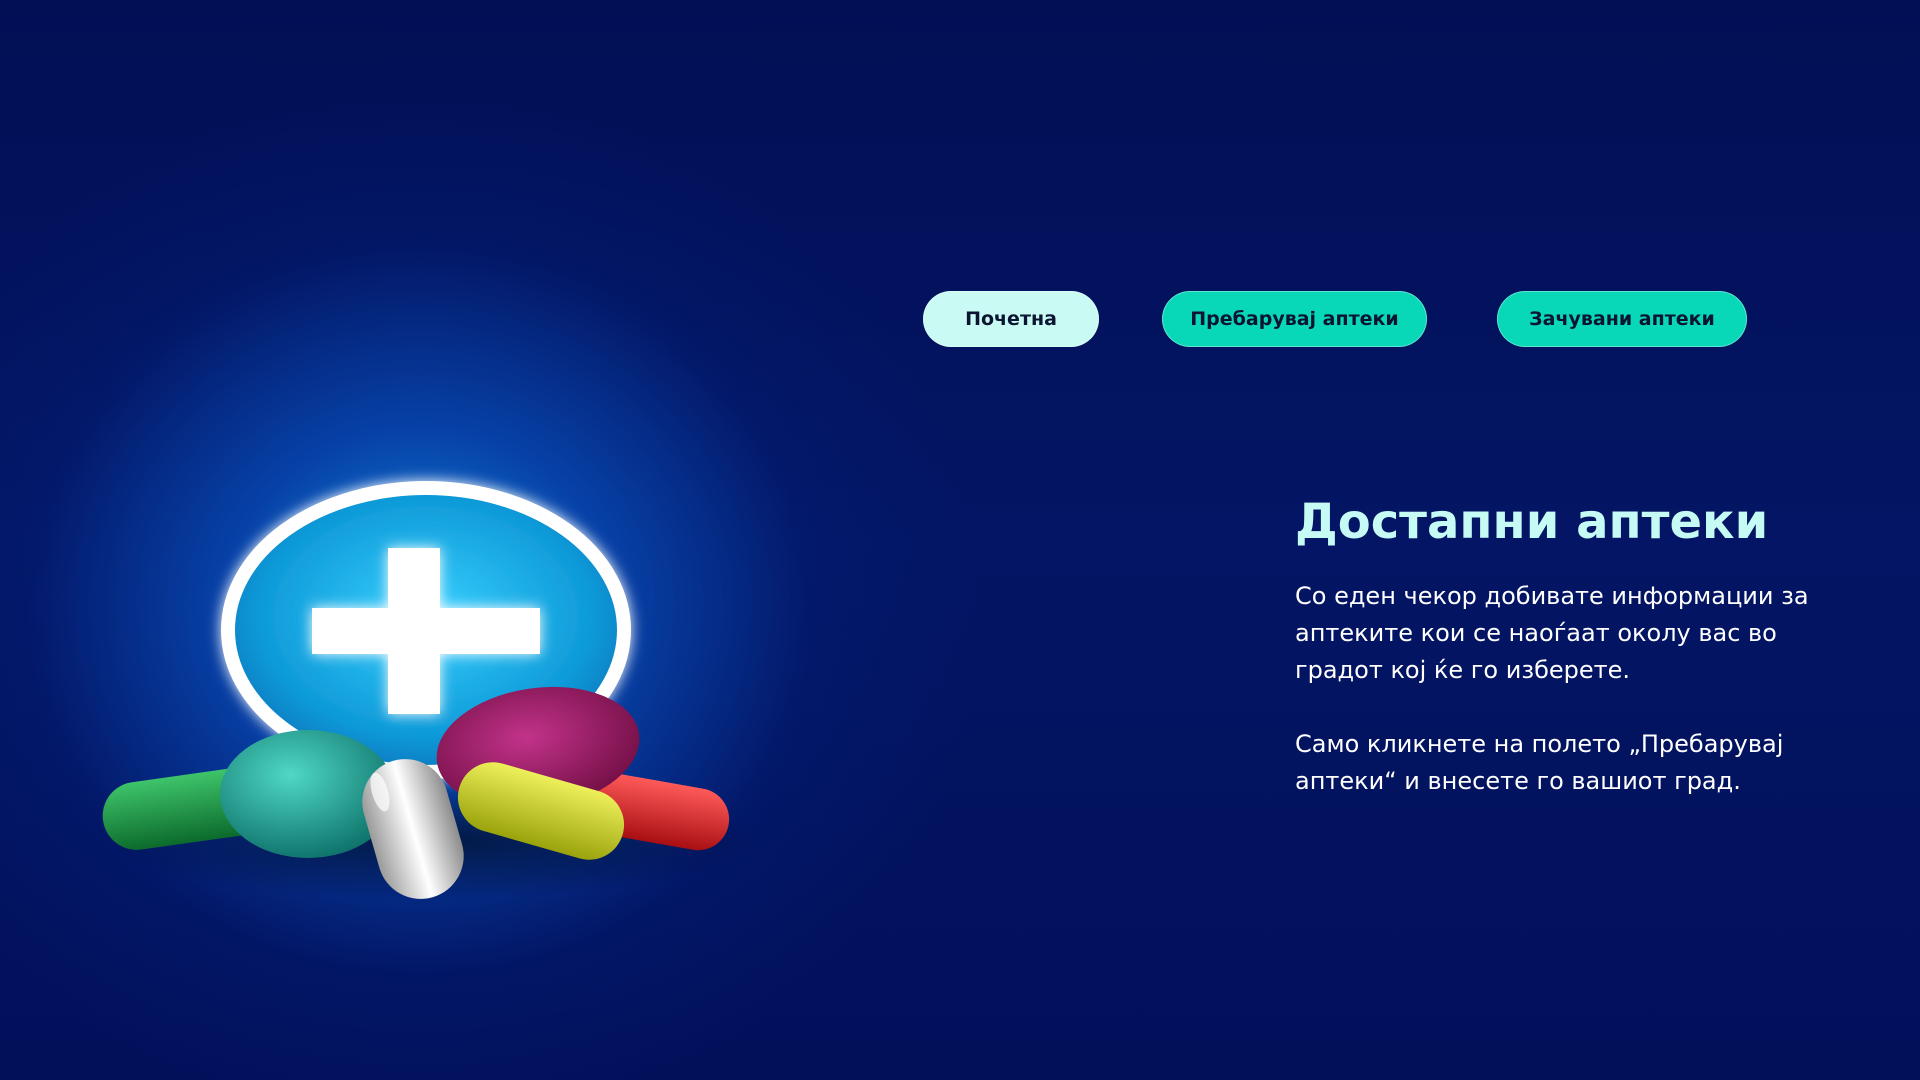 The image size is (1920, 1080). What do you see at coordinates (1011, 319) in the screenshot?
I see `home-nav-button: Почетна` at bounding box center [1011, 319].